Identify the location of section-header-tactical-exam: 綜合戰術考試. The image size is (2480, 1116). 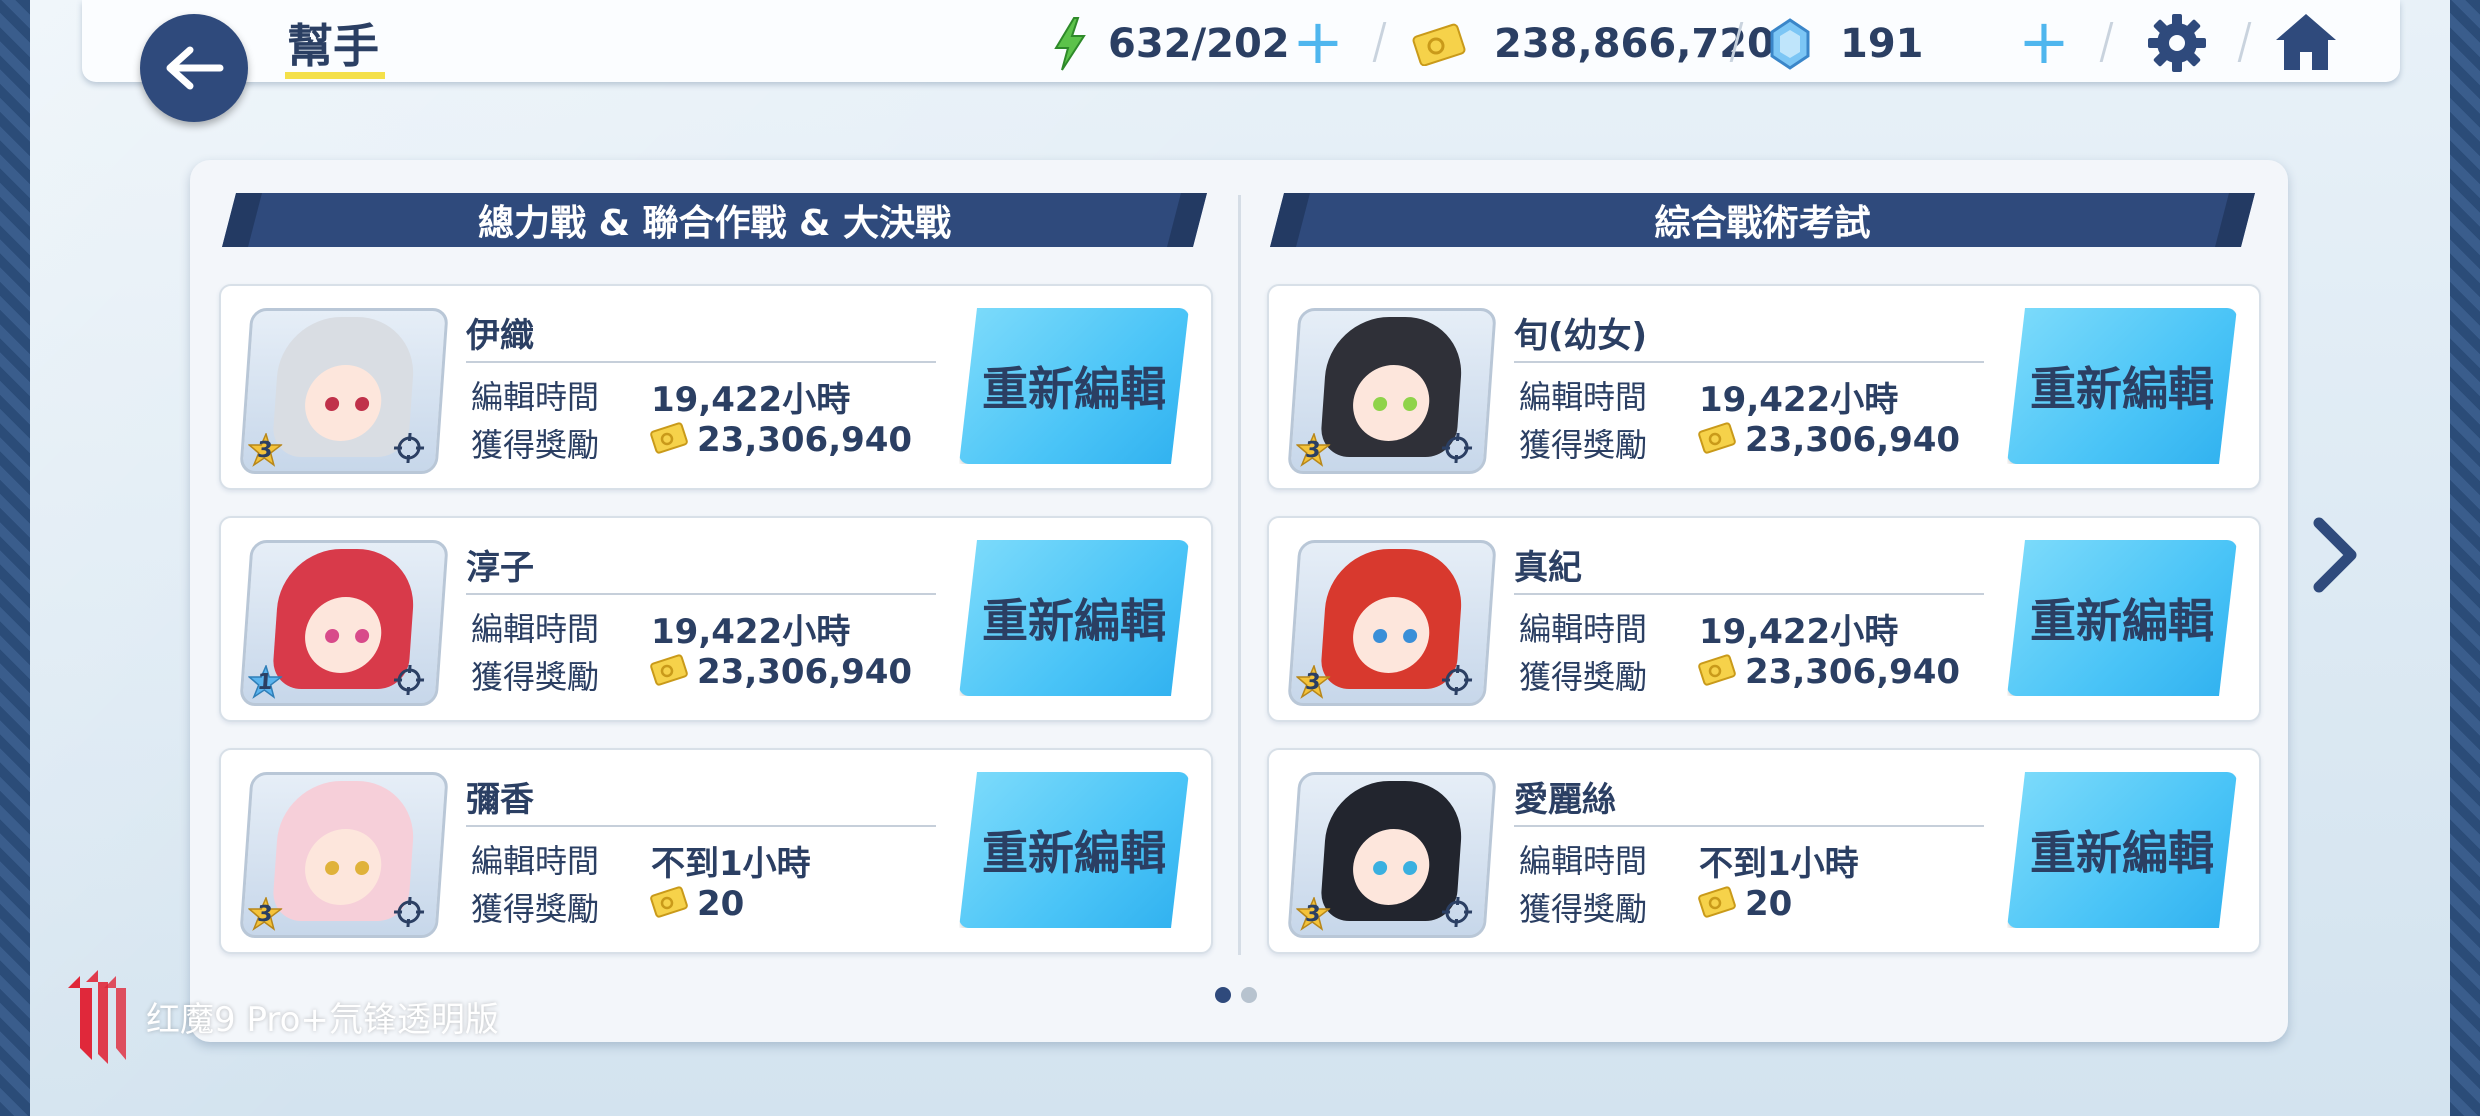
(1762, 220).